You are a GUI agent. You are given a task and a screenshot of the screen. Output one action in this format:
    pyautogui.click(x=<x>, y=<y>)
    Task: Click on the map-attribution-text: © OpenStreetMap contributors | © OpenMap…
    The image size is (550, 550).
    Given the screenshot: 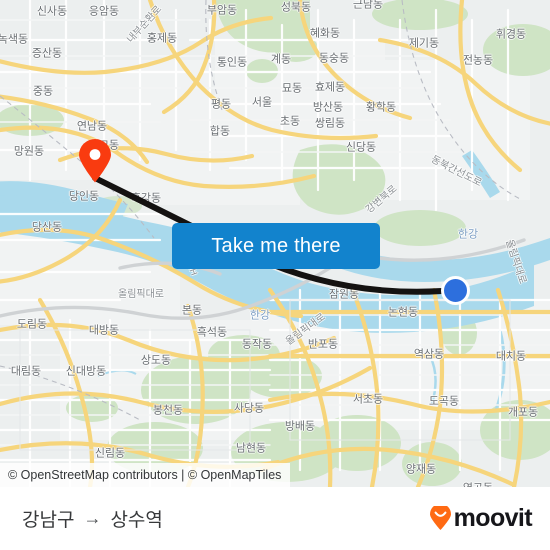 What is the action you would take?
    pyautogui.click(x=144, y=475)
    